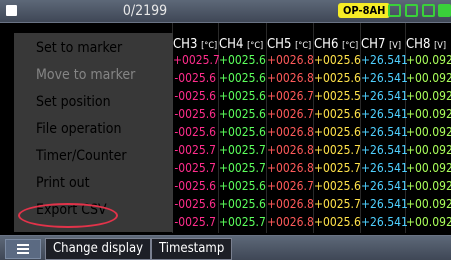 The image size is (451, 260). What do you see at coordinates (336, 44) in the screenshot?
I see `column-header: CH6 [°C]` at bounding box center [336, 44].